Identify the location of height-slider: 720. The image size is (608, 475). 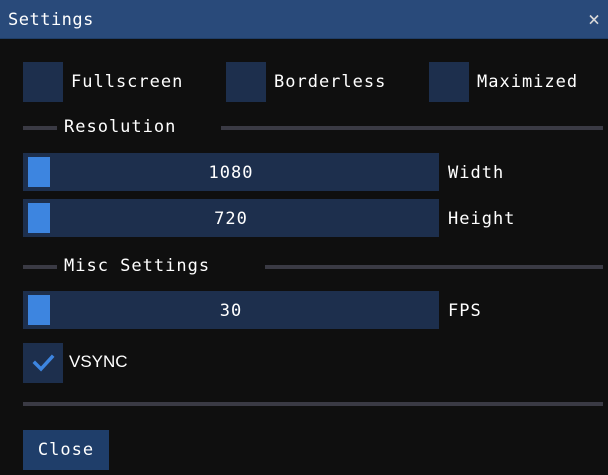
(231, 218).